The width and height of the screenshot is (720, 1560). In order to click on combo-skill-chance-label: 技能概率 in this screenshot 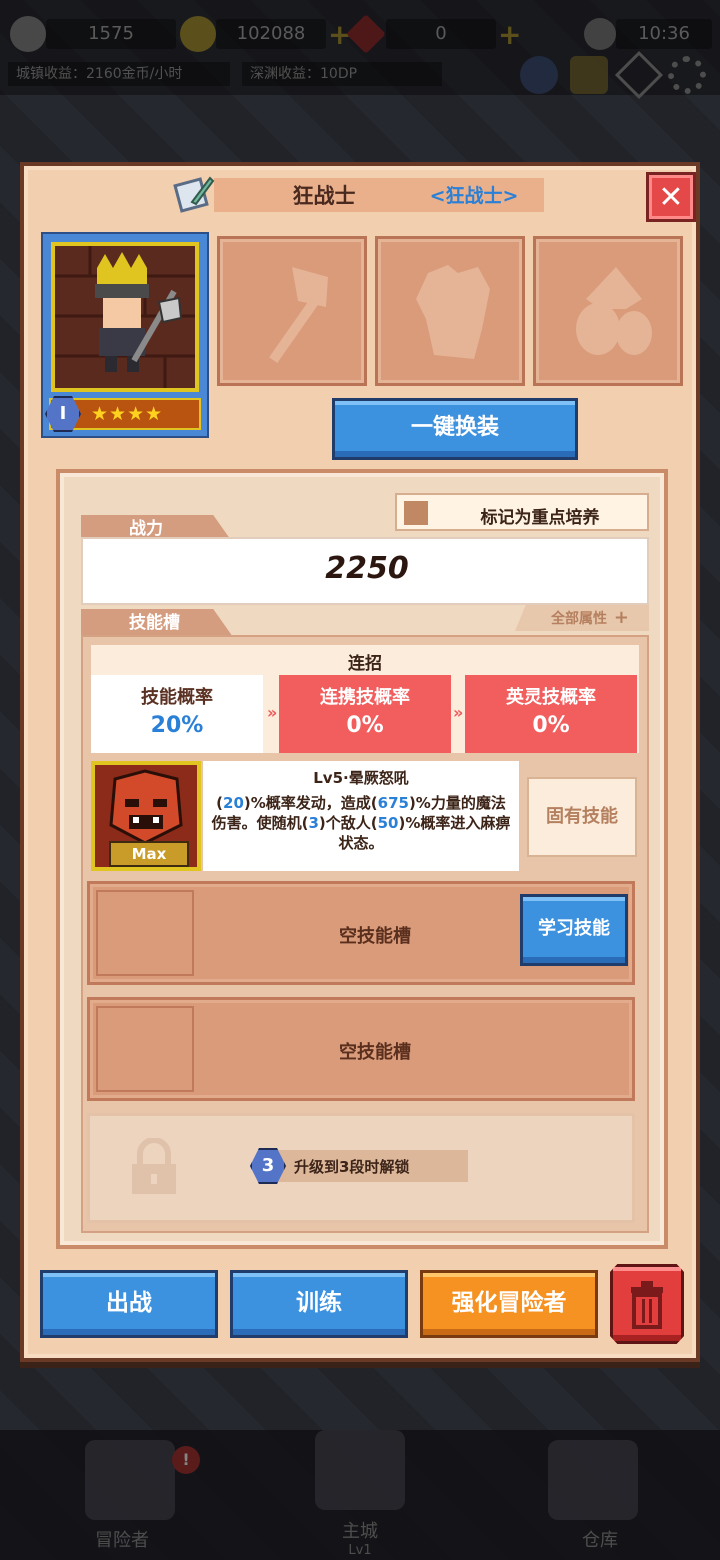, I will do `click(177, 697)`.